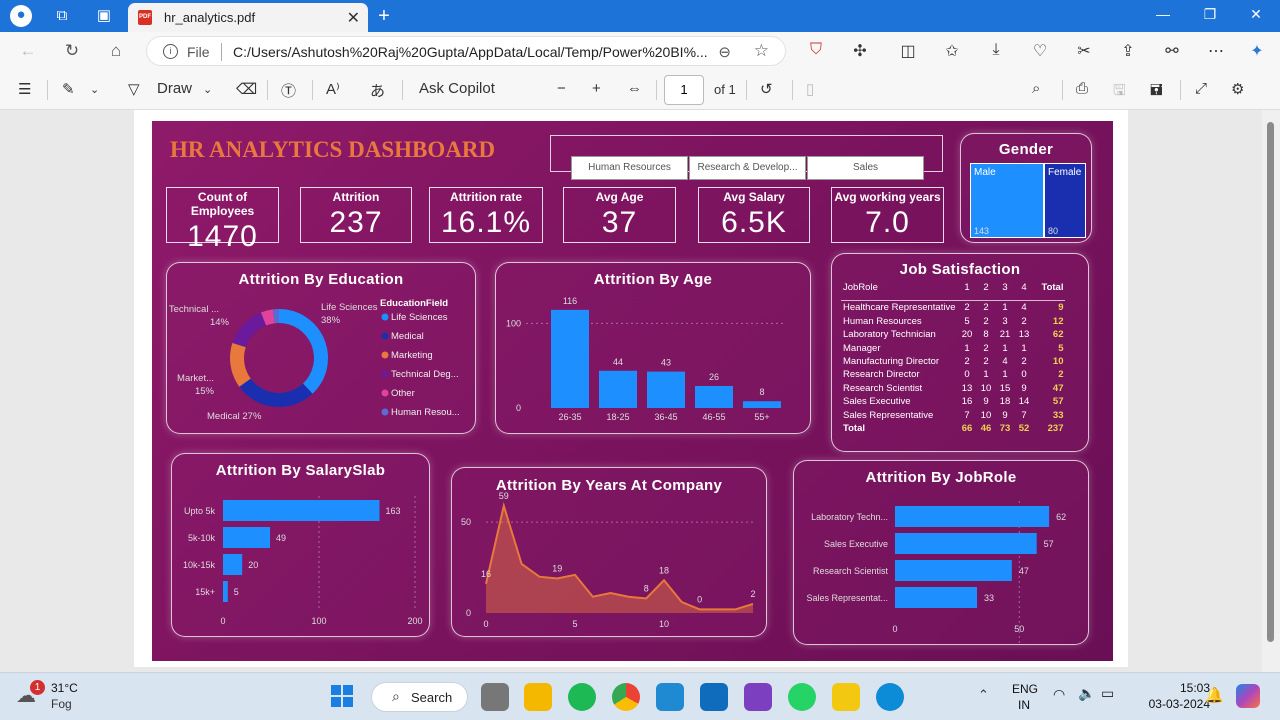  Describe the element at coordinates (908, 51) in the screenshot. I see `split-screen-icon: ◫` at that location.